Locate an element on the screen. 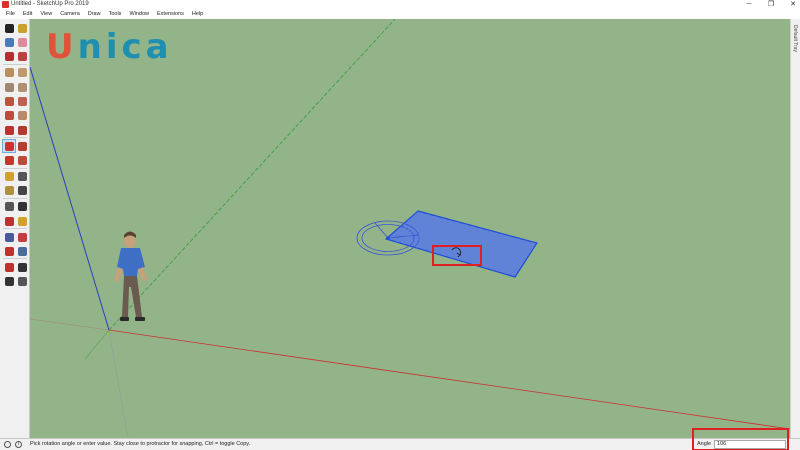 Image resolution: width=800 pixels, height=450 pixels. arc-center-tool-icon is located at coordinates (22, 101).